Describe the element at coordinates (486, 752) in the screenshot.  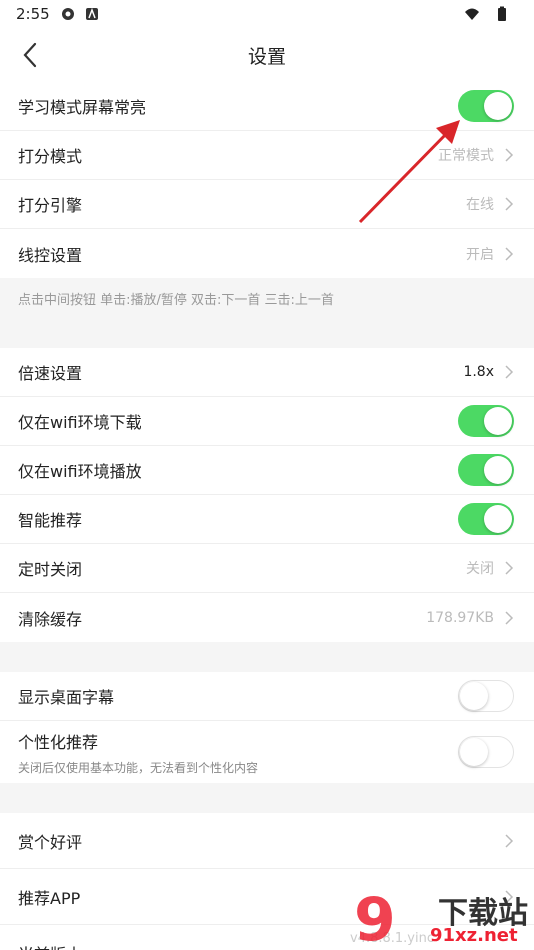
I see `personalized-toggle` at that location.